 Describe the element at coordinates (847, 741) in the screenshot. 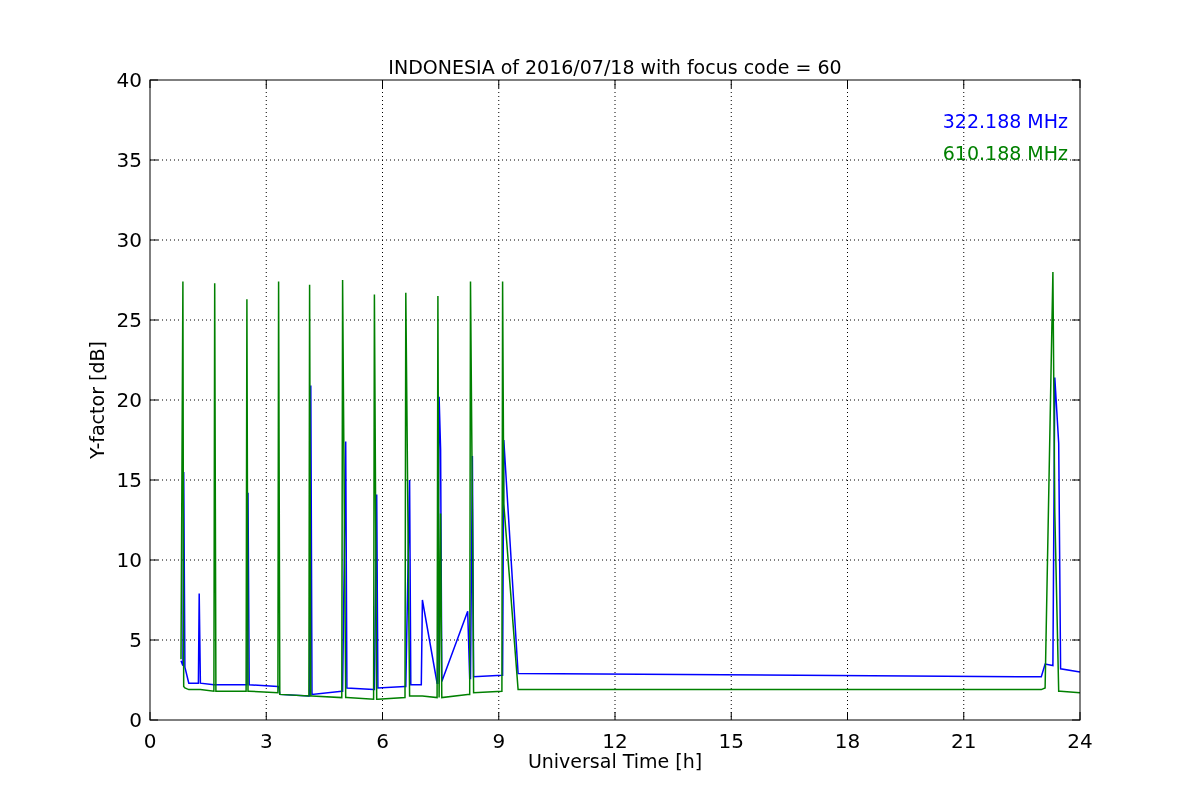

I see `x-tick-label: 18` at that location.